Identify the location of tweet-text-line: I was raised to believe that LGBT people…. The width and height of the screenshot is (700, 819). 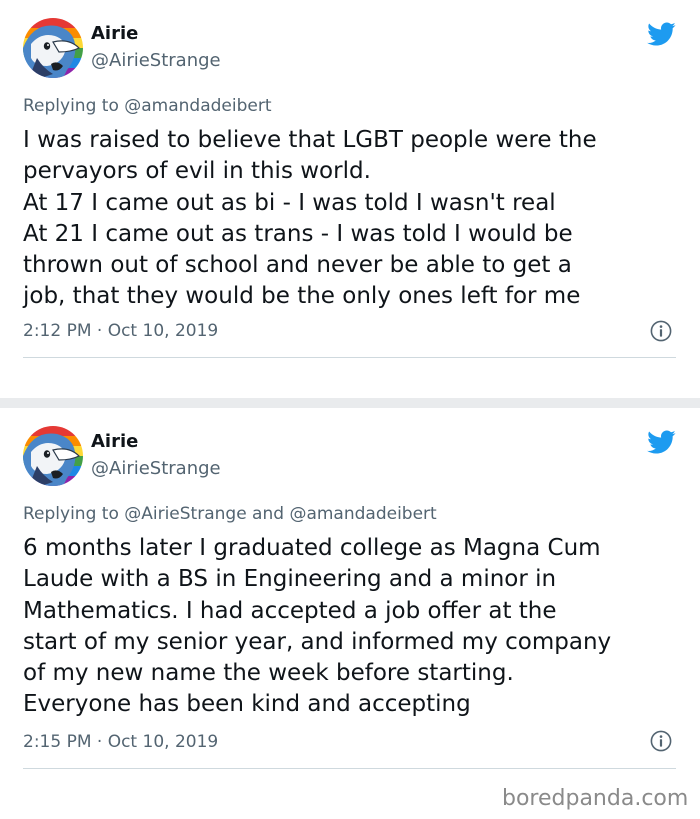
(310, 140).